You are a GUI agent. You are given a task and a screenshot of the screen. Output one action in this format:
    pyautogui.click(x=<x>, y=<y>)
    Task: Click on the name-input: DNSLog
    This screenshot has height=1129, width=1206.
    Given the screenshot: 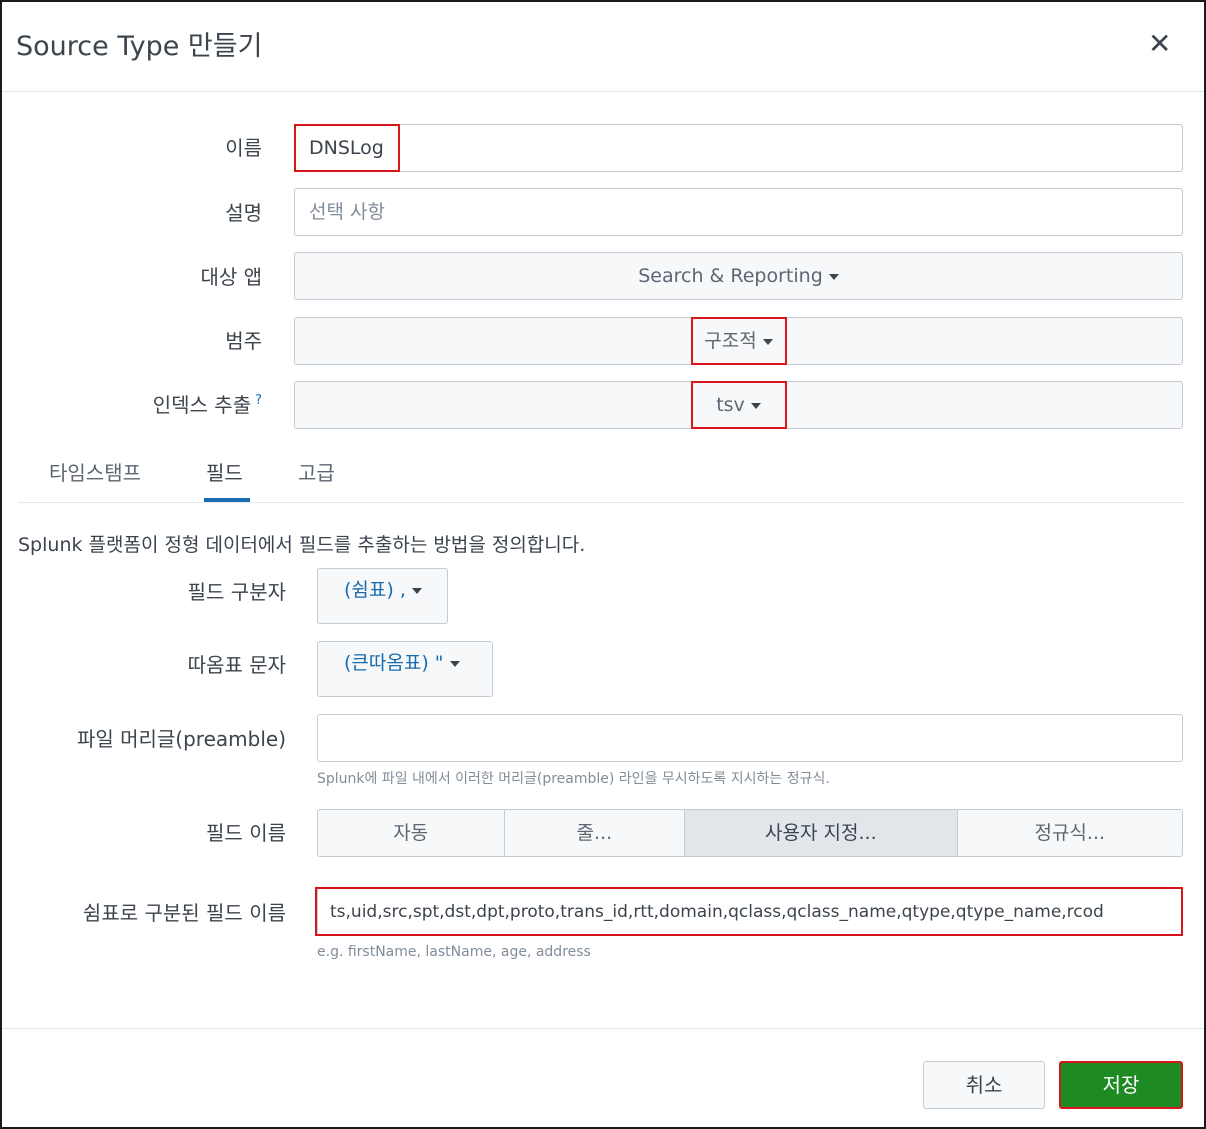 What is the action you would take?
    pyautogui.click(x=738, y=148)
    